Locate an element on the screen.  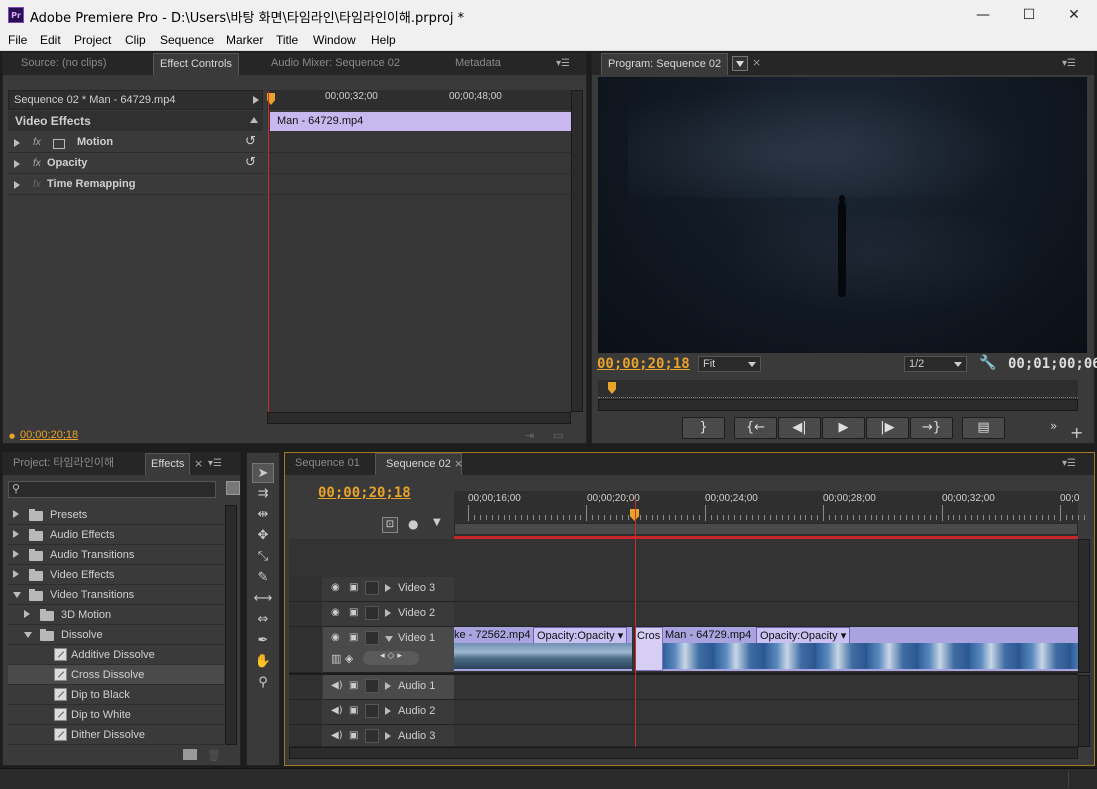
export-icon: ⇥ is located at coordinates (529, 435).